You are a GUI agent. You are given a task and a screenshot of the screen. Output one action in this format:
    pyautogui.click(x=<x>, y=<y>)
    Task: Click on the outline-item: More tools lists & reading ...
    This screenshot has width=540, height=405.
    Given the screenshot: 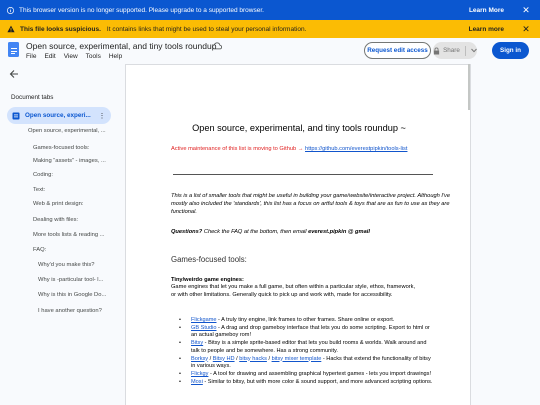 What is the action you would take?
    pyautogui.click(x=73, y=235)
    